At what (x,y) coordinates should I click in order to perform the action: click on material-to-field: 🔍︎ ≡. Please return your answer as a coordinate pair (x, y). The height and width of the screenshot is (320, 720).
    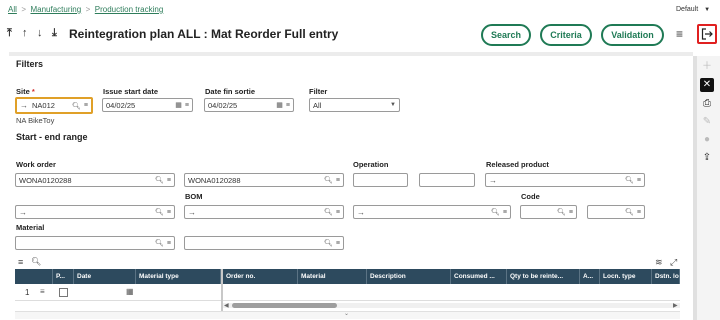
    Looking at the image, I should click on (264, 243).